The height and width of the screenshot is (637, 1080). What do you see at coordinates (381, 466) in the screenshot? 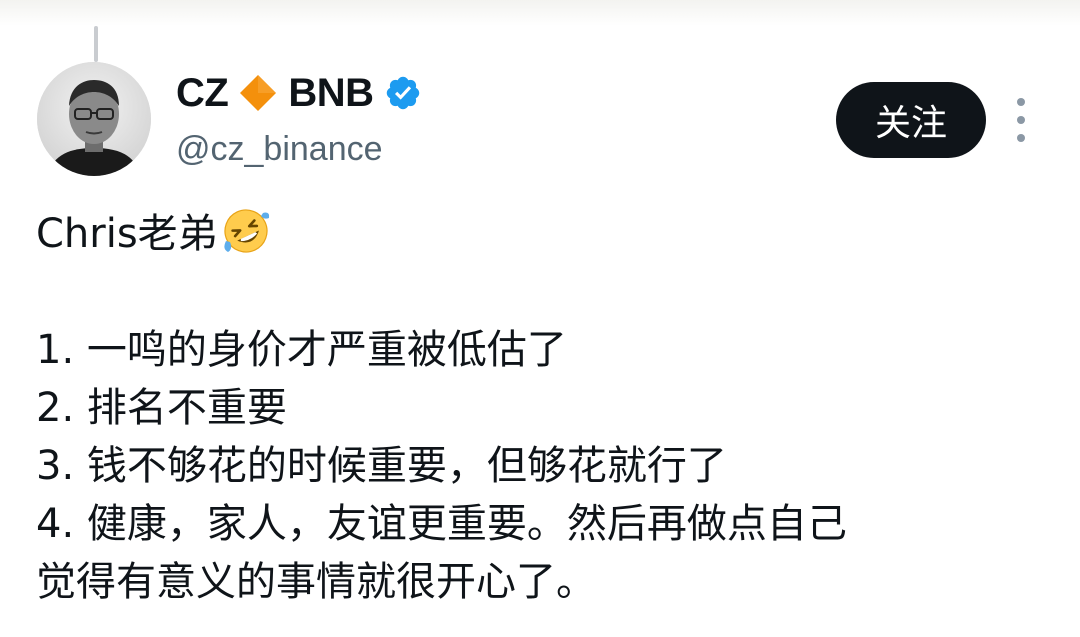
I see `tweet-line-3: 3. 钱不够花的时候重要，但够花就行了` at bounding box center [381, 466].